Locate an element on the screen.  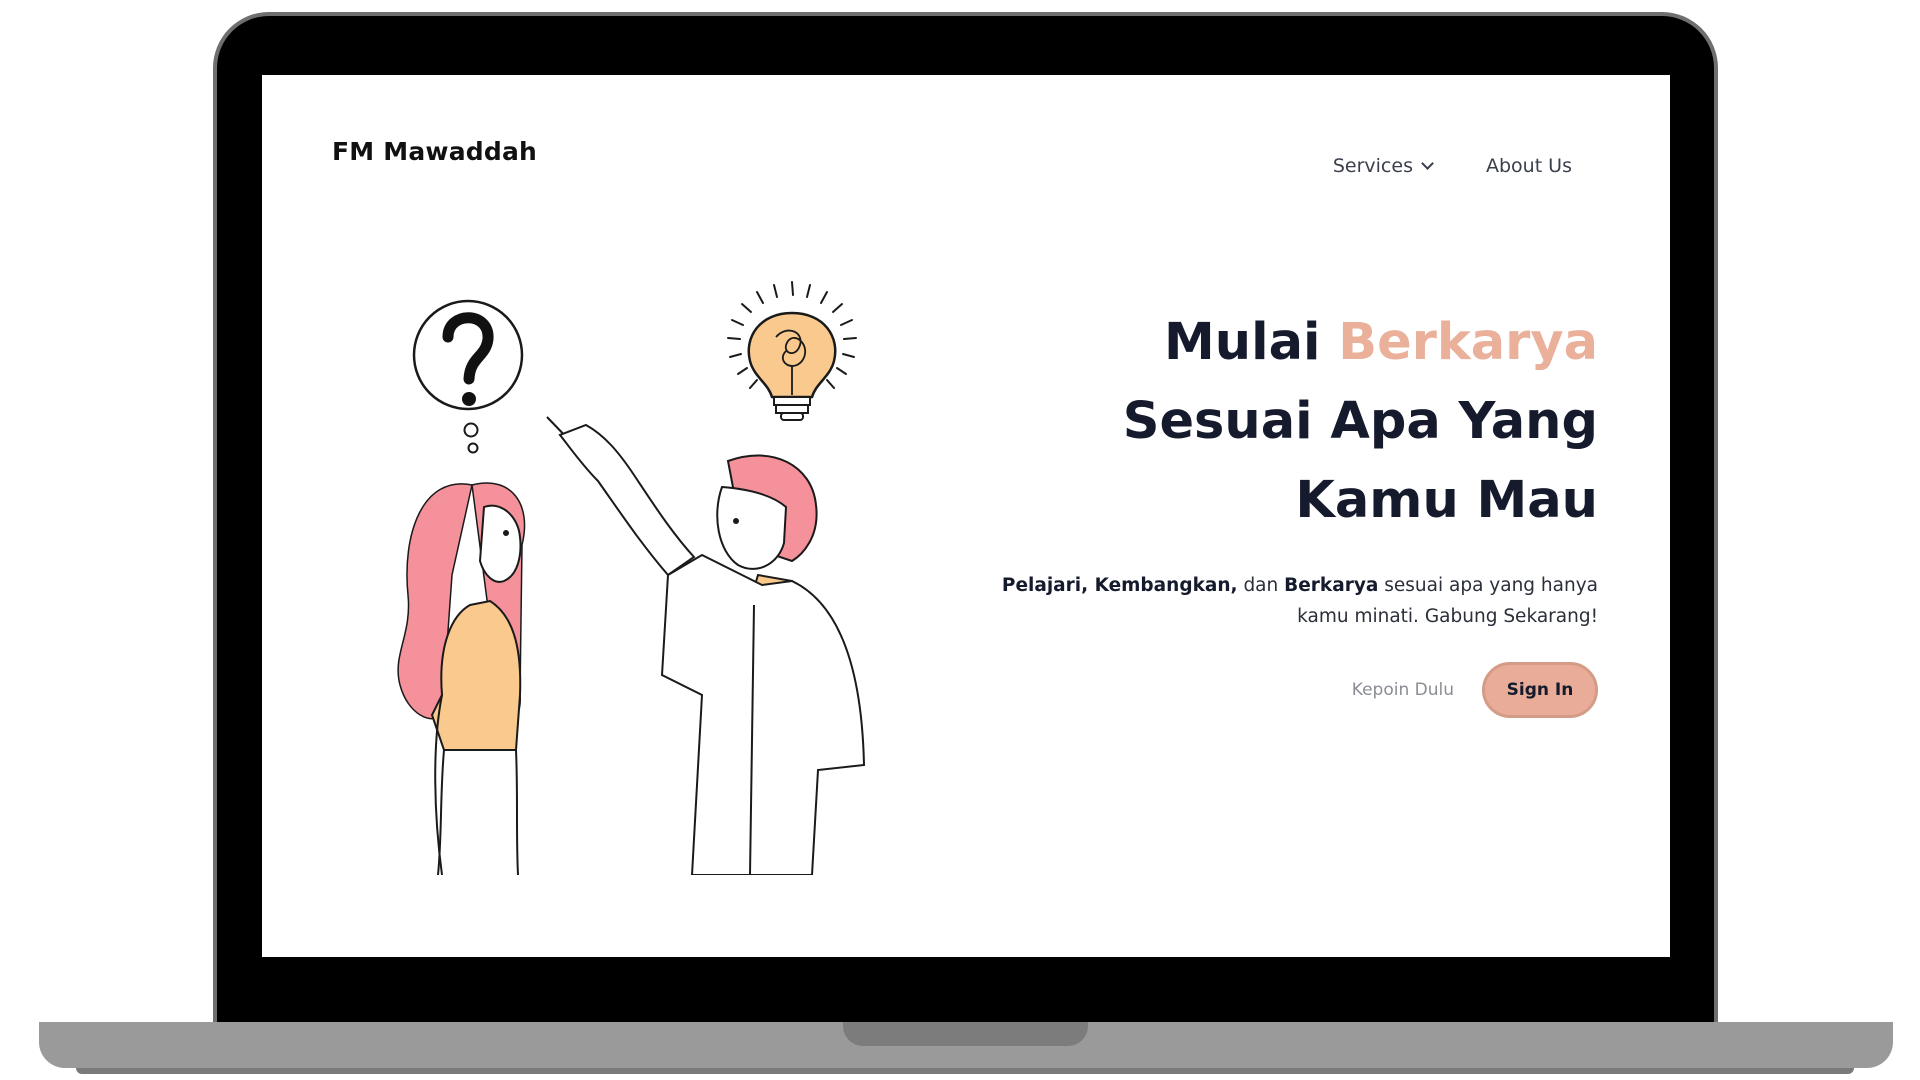
question-mark-icon is located at coordinates (468, 376).